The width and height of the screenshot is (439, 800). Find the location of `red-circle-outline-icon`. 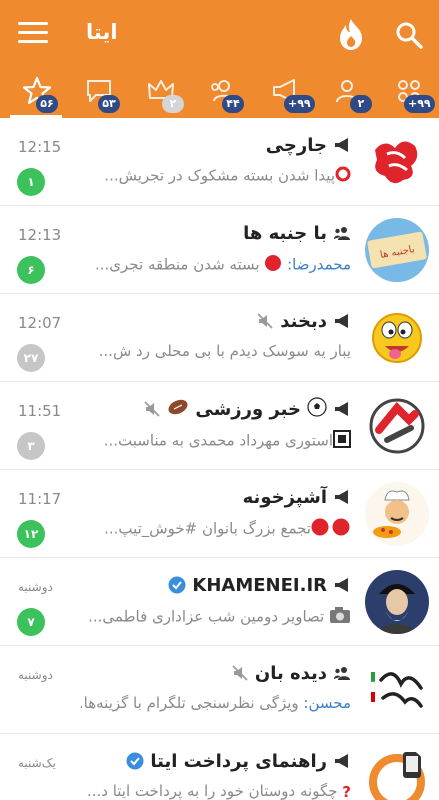

red-circle-outline-icon is located at coordinates (343, 176).